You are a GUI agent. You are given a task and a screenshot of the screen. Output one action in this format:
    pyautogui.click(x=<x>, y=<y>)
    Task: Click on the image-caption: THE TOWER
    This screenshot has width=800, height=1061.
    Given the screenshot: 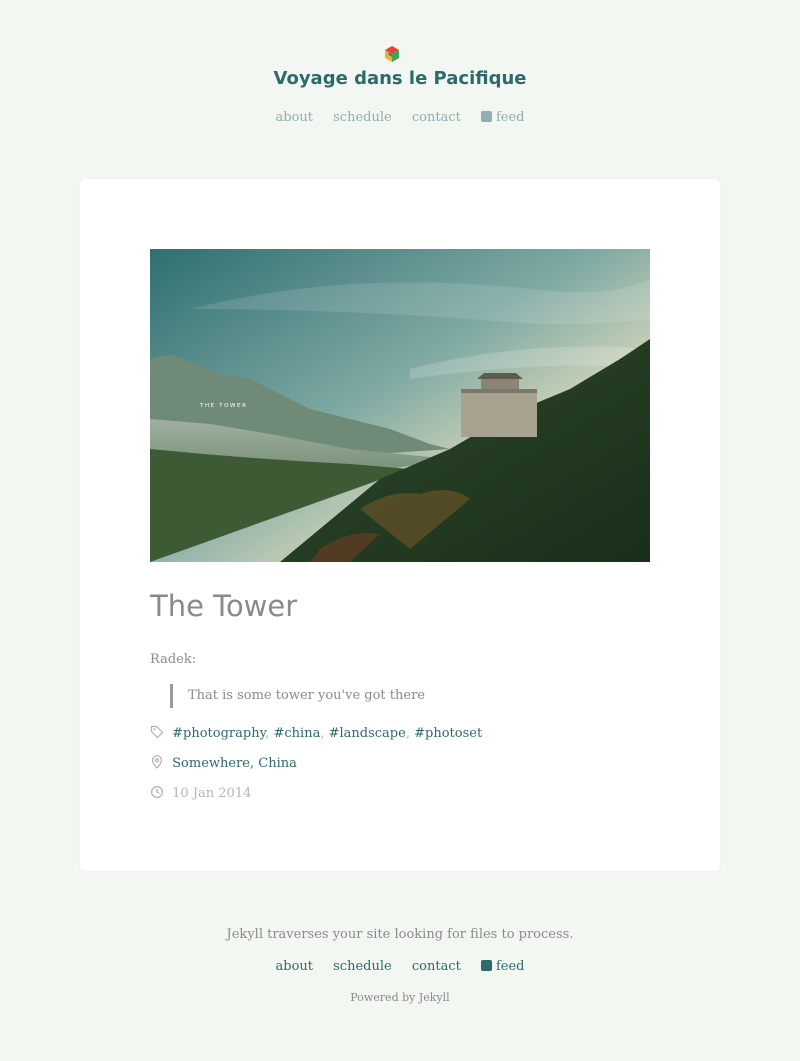 What is the action you would take?
    pyautogui.click(x=223, y=406)
    